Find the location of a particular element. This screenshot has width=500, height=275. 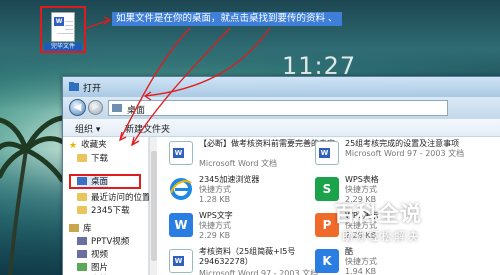

dialog-titlebar: 打开 is located at coordinates (281, 87).